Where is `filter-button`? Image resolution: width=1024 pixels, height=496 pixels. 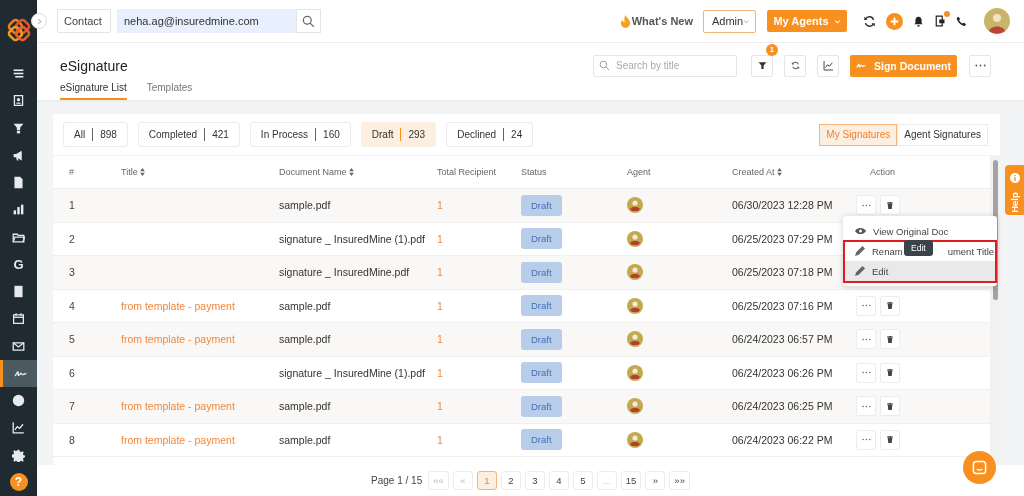 filter-button is located at coordinates (762, 65).